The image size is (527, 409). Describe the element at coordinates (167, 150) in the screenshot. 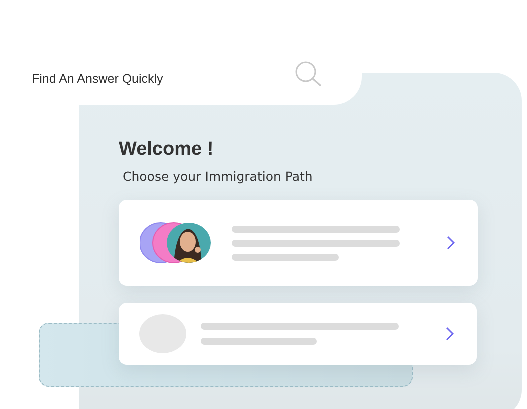

I see `welcome-title: Welcome !` at that location.